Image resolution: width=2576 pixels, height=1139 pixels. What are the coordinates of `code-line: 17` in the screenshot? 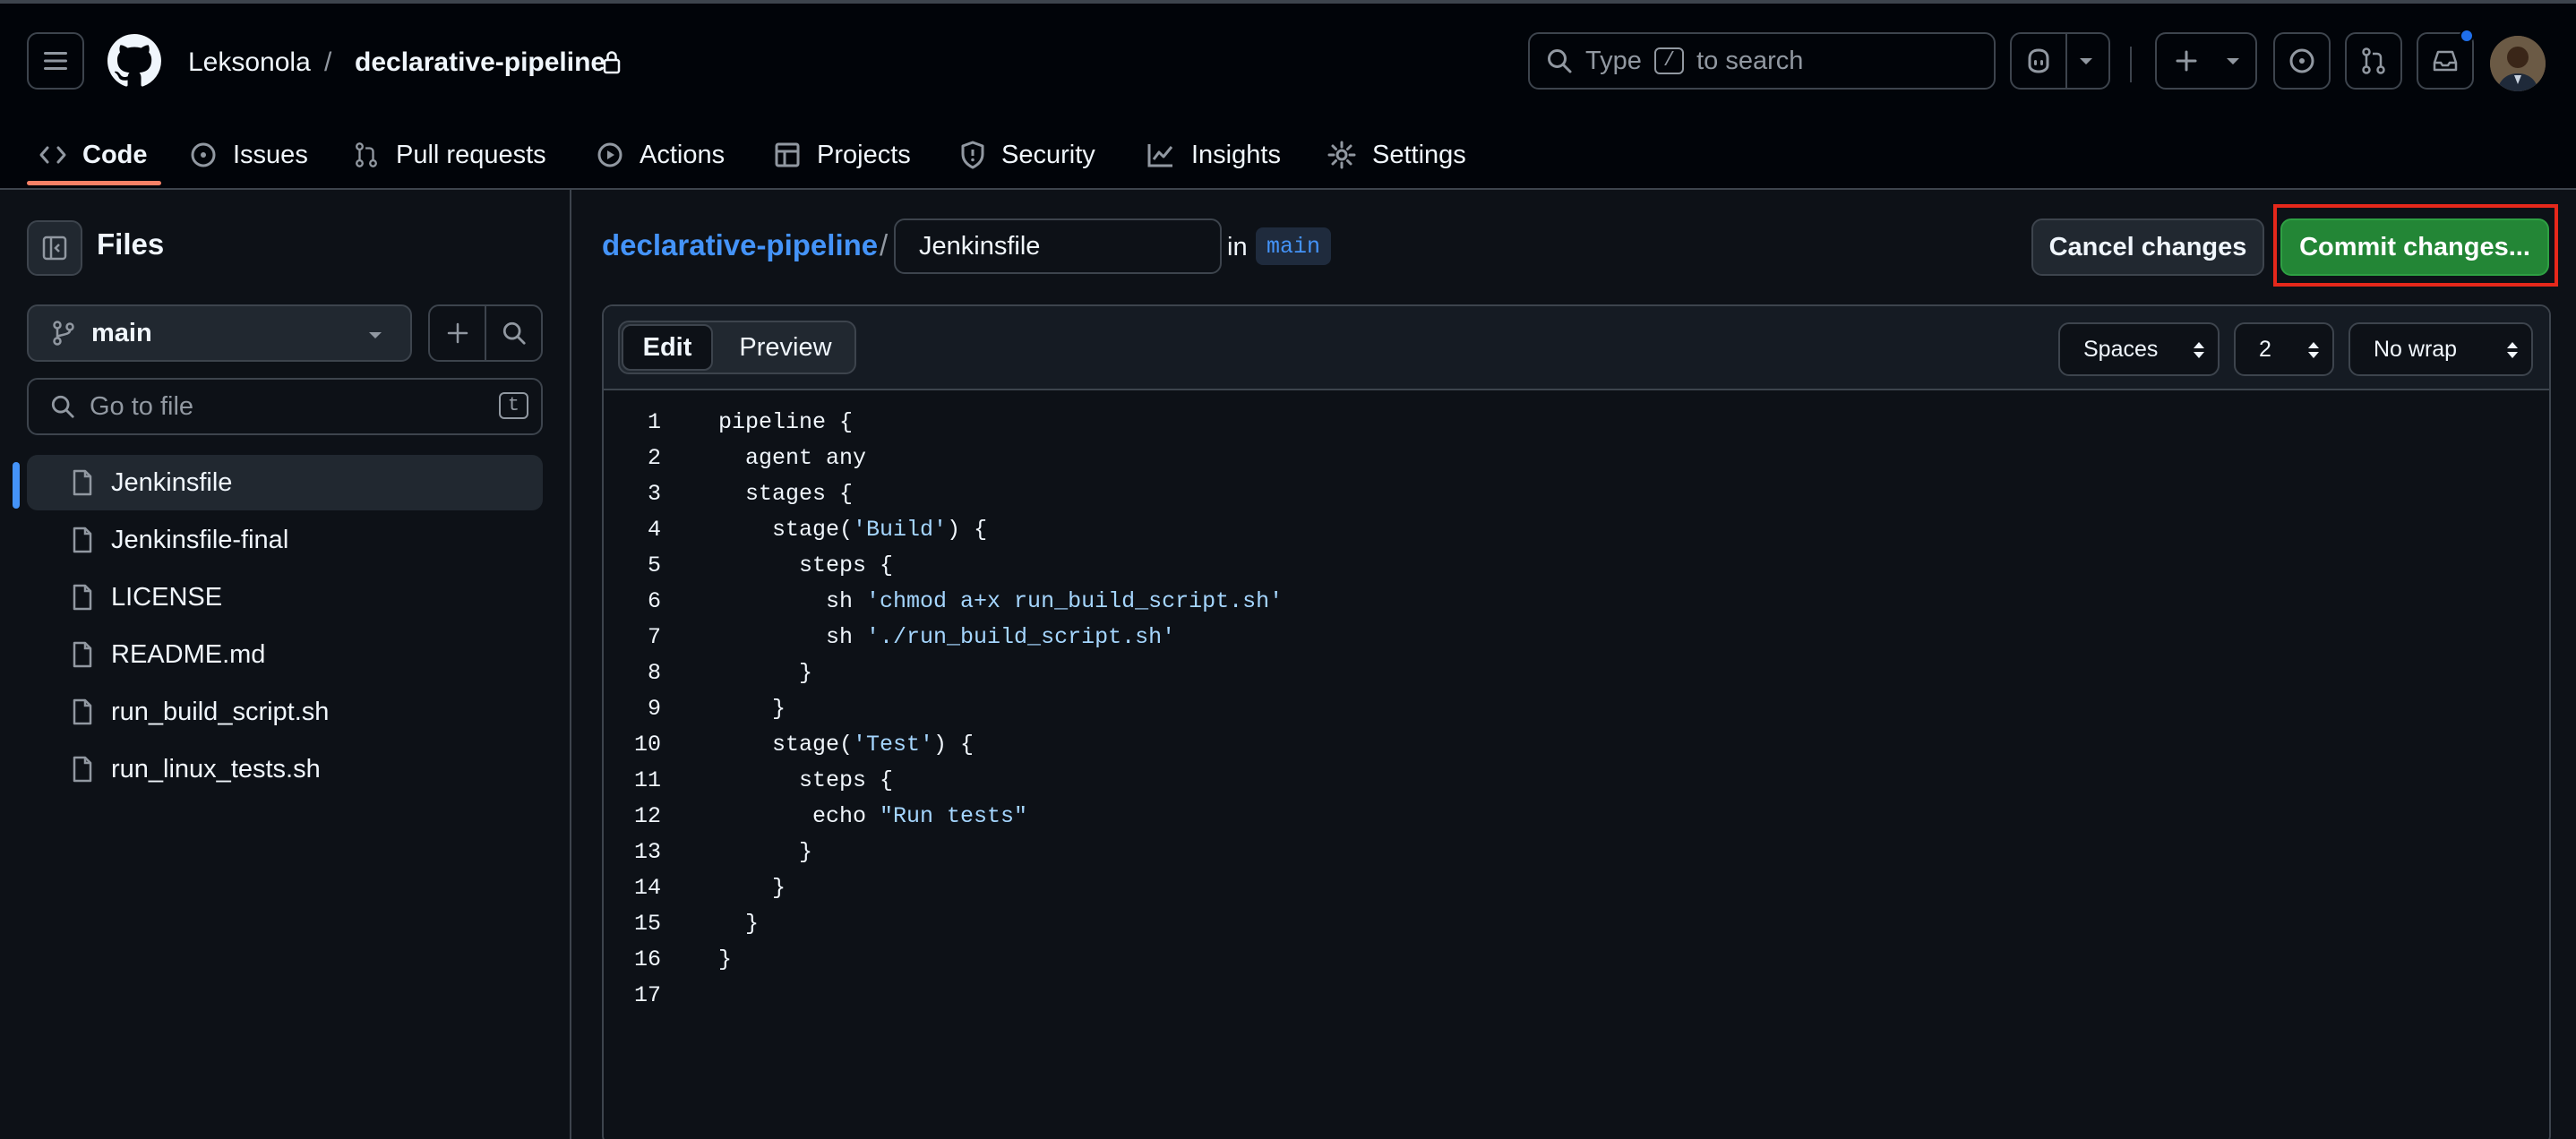 It's located at (1576, 996).